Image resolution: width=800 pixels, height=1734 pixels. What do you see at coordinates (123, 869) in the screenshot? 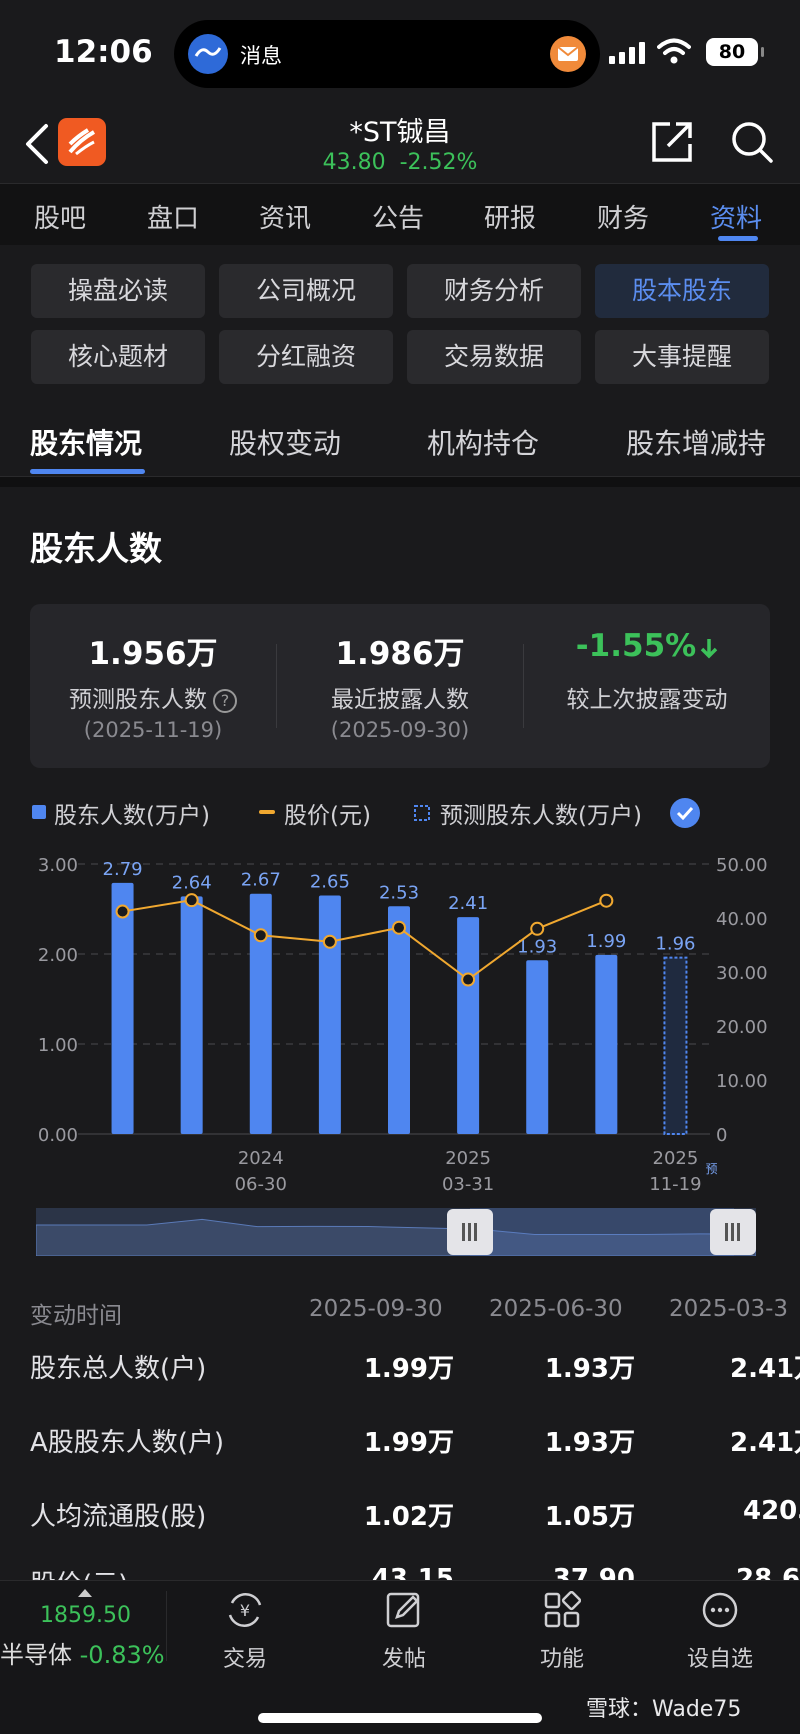
I see `bar-data-label: 2.79` at bounding box center [123, 869].